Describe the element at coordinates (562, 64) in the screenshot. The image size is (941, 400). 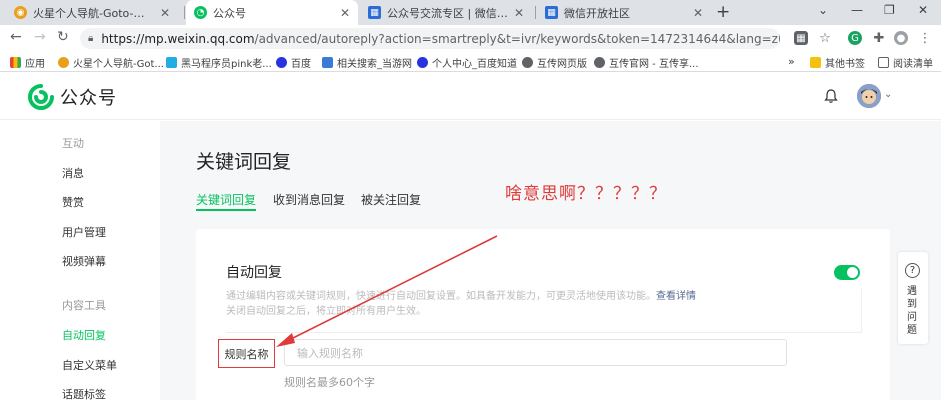
I see `bookmark-label: 互传网页版` at that location.